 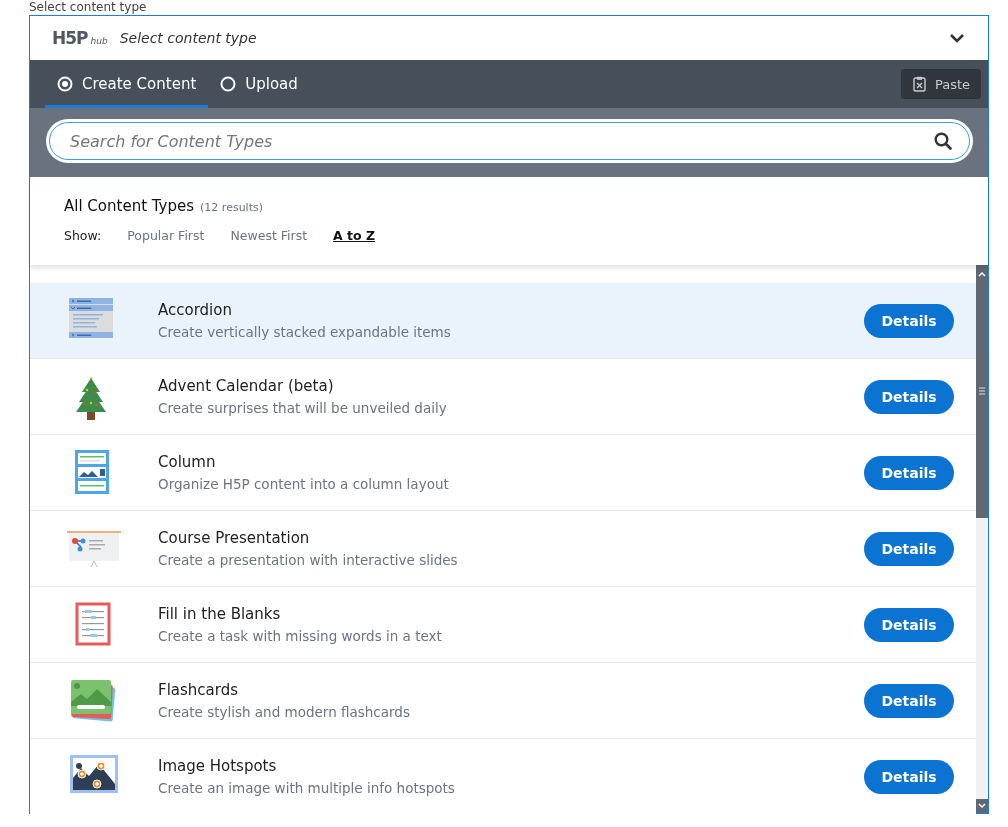 I want to click on paste-button: Paste, so click(x=940, y=84).